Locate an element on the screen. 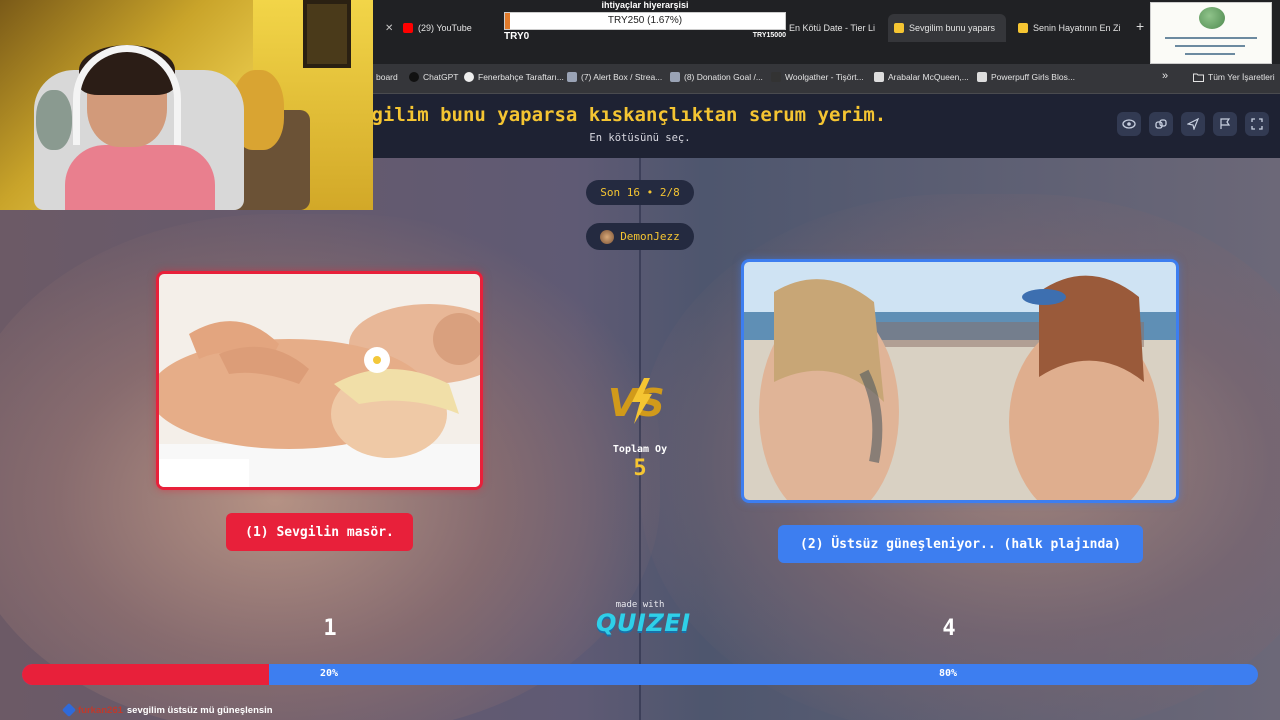 This screenshot has height=720, width=1280. streamer-body is located at coordinates (140, 177).